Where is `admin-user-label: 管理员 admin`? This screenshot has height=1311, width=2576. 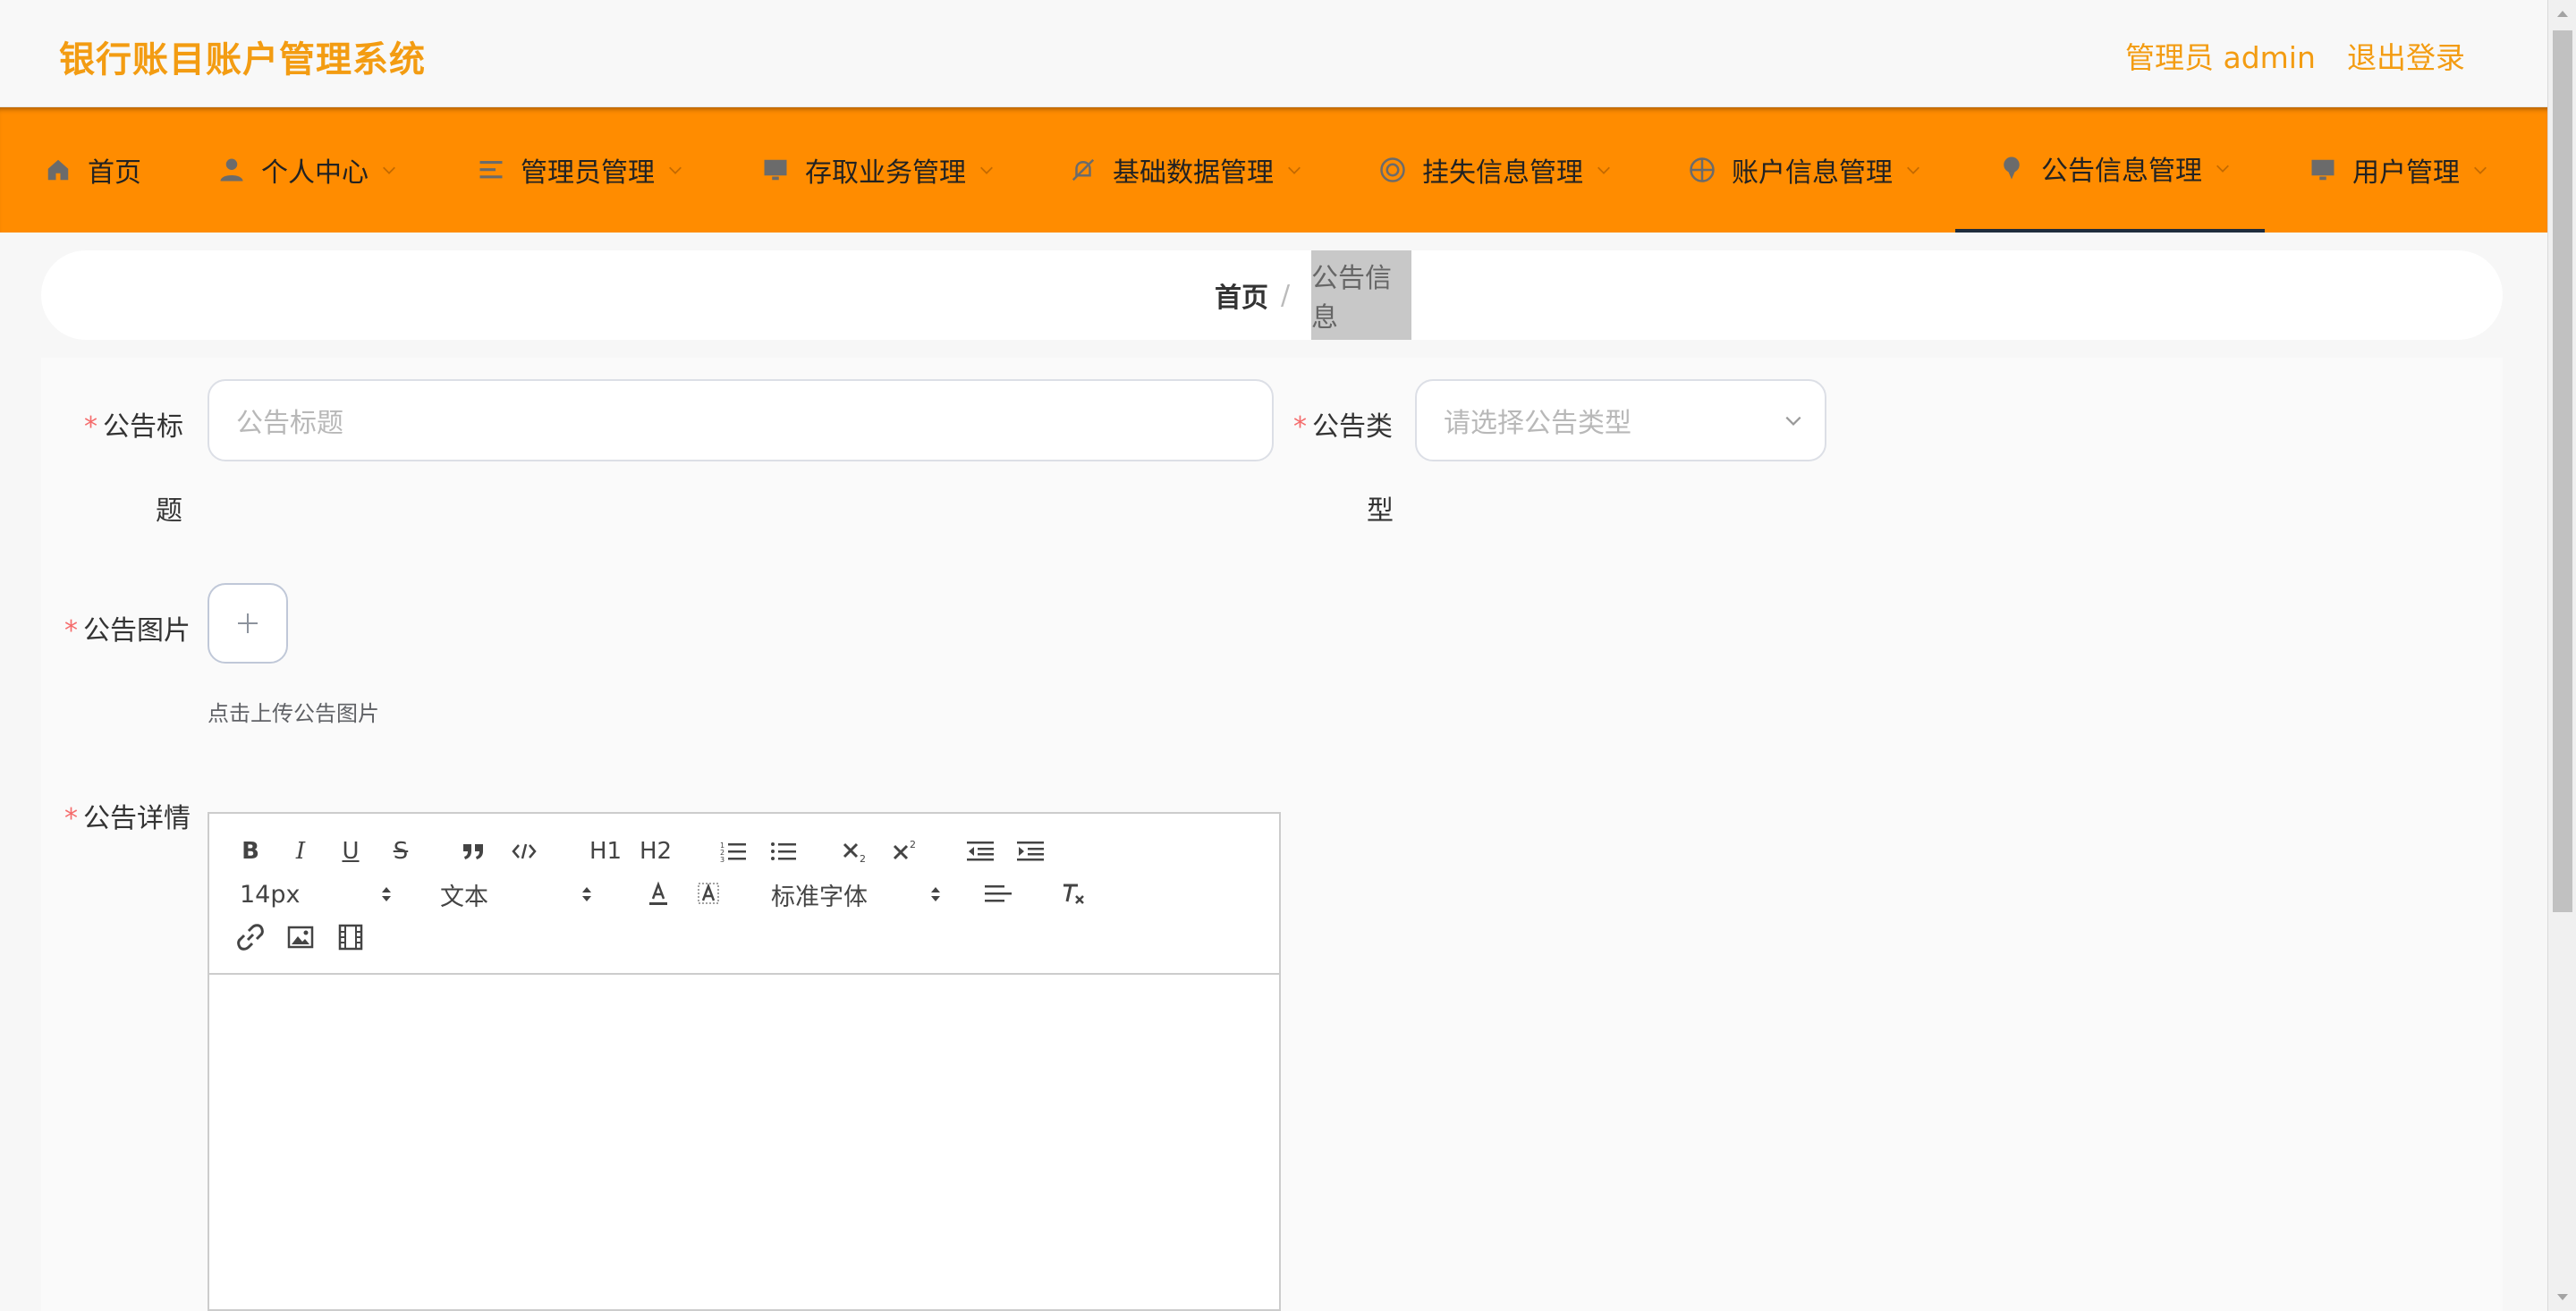 admin-user-label: 管理员 admin is located at coordinates (2220, 55).